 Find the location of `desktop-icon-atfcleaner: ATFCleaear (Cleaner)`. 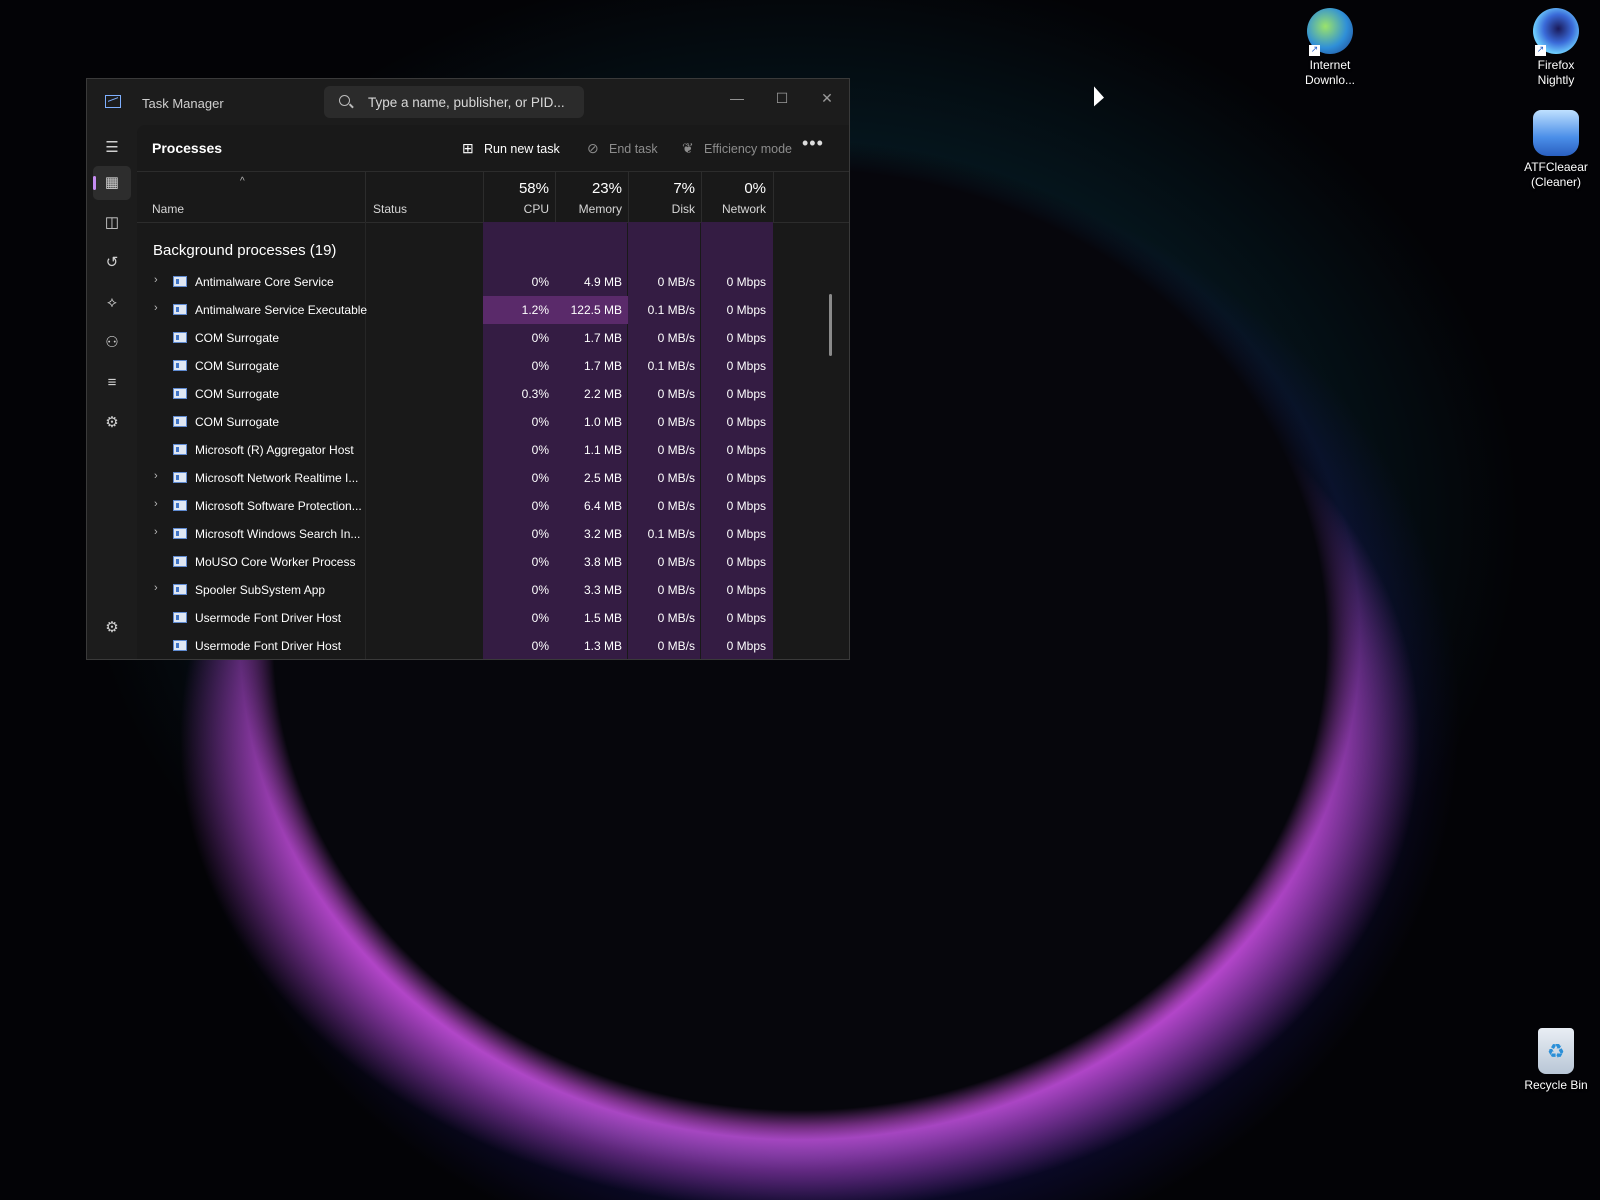

desktop-icon-atfcleaner: ATFCleaear (Cleaner) is located at coordinates (1556, 150).